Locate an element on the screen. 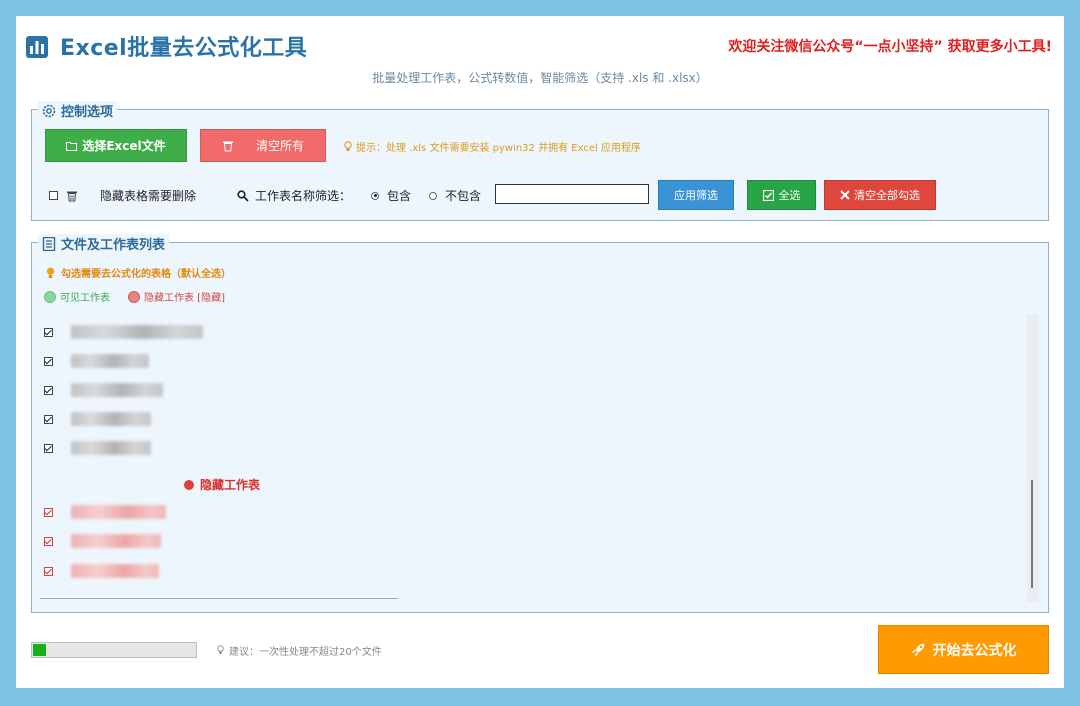 The image size is (1080, 706). radio-exclude: 不包含 is located at coordinates (455, 195).